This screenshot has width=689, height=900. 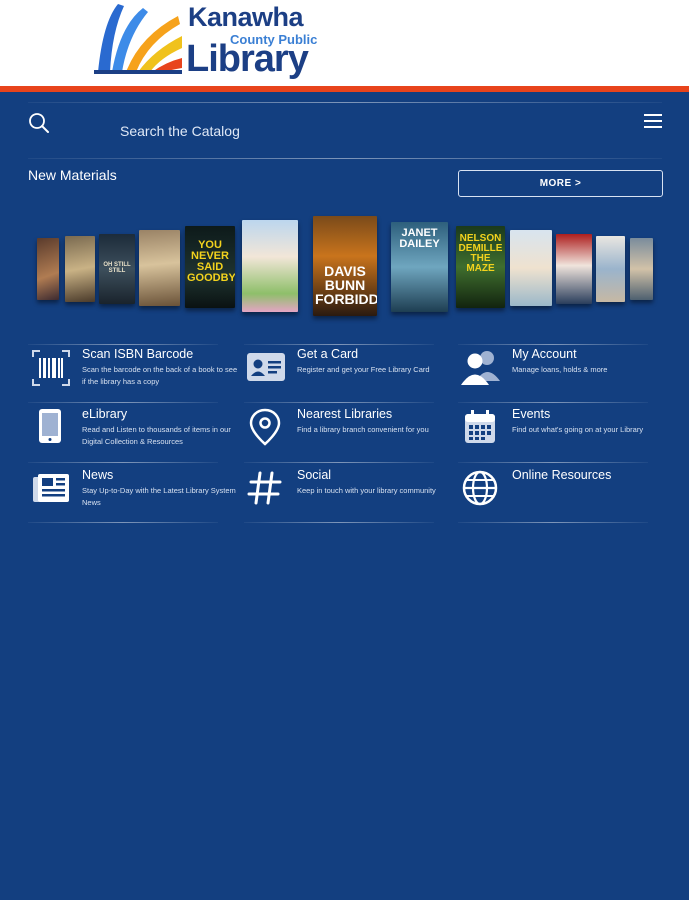 I want to click on more-button: MORE >, so click(x=560, y=183).